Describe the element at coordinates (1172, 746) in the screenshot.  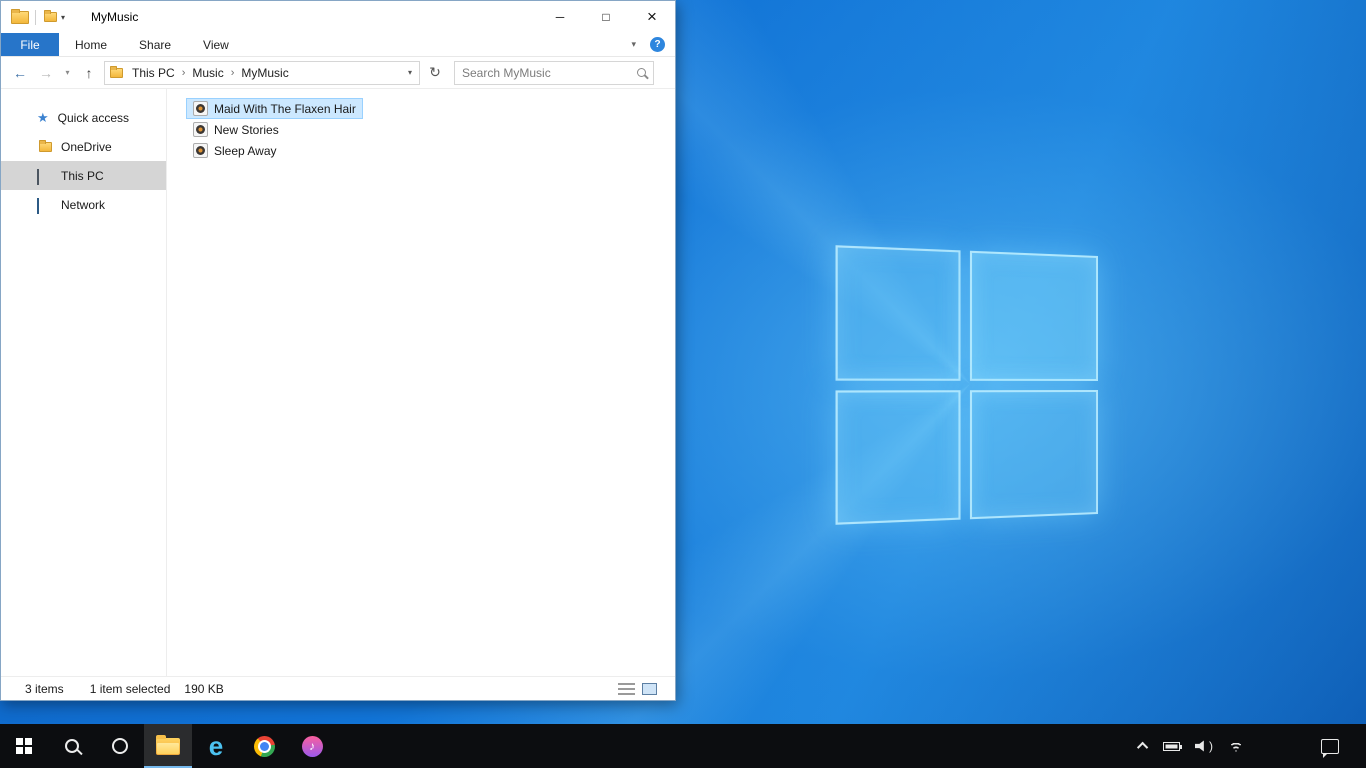
I see `battery-icon` at that location.